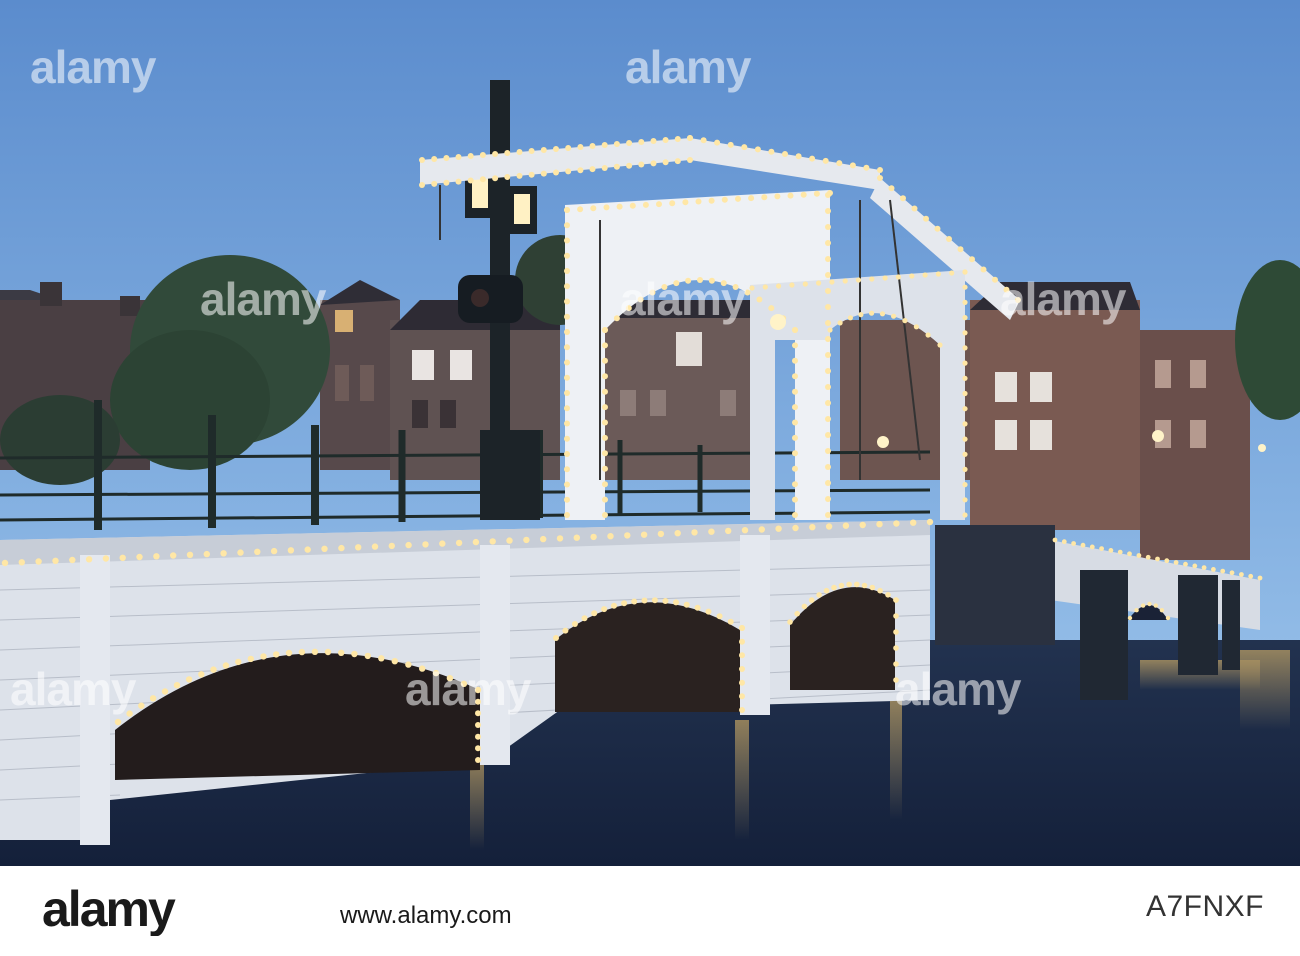 Image resolution: width=1300 pixels, height=956 pixels. What do you see at coordinates (426, 915) in the screenshot?
I see `footer-site-url: www.alamy.com` at bounding box center [426, 915].